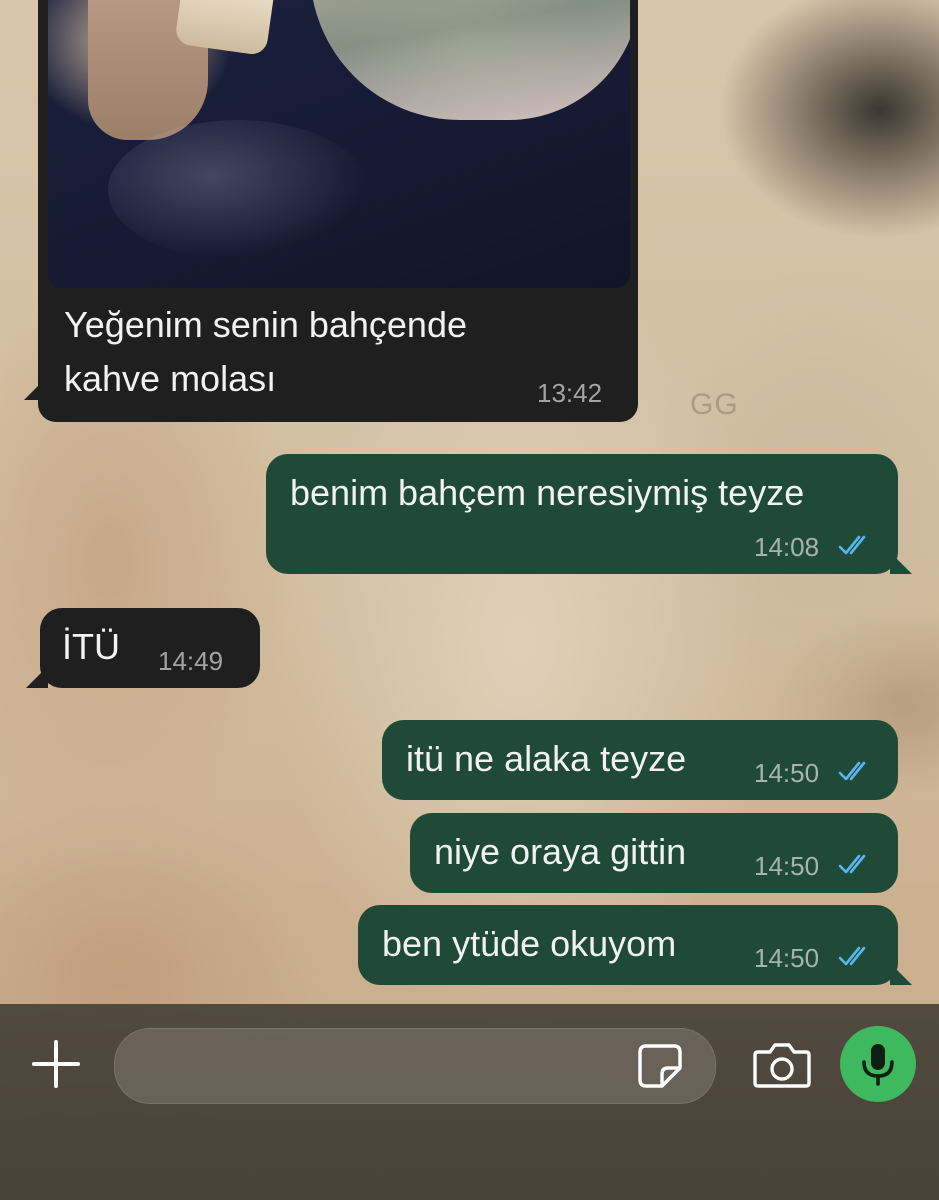  I want to click on message-text: benim bahçem neresiymiş teyze, so click(547, 492).